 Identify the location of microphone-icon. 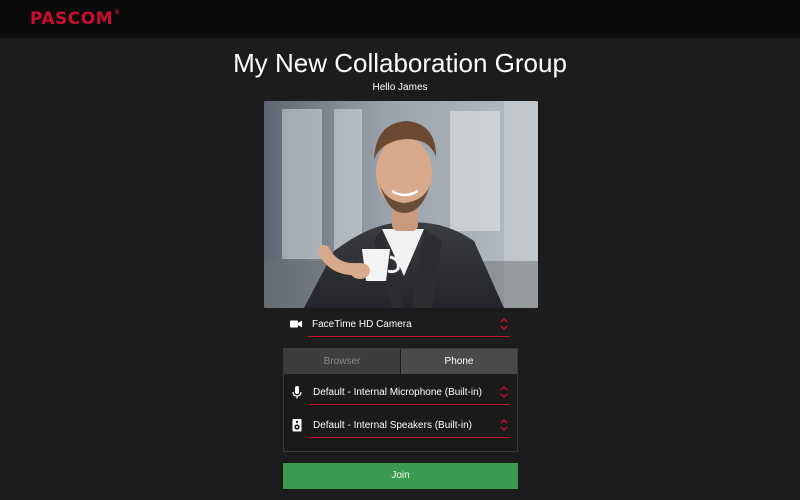
(297, 392).